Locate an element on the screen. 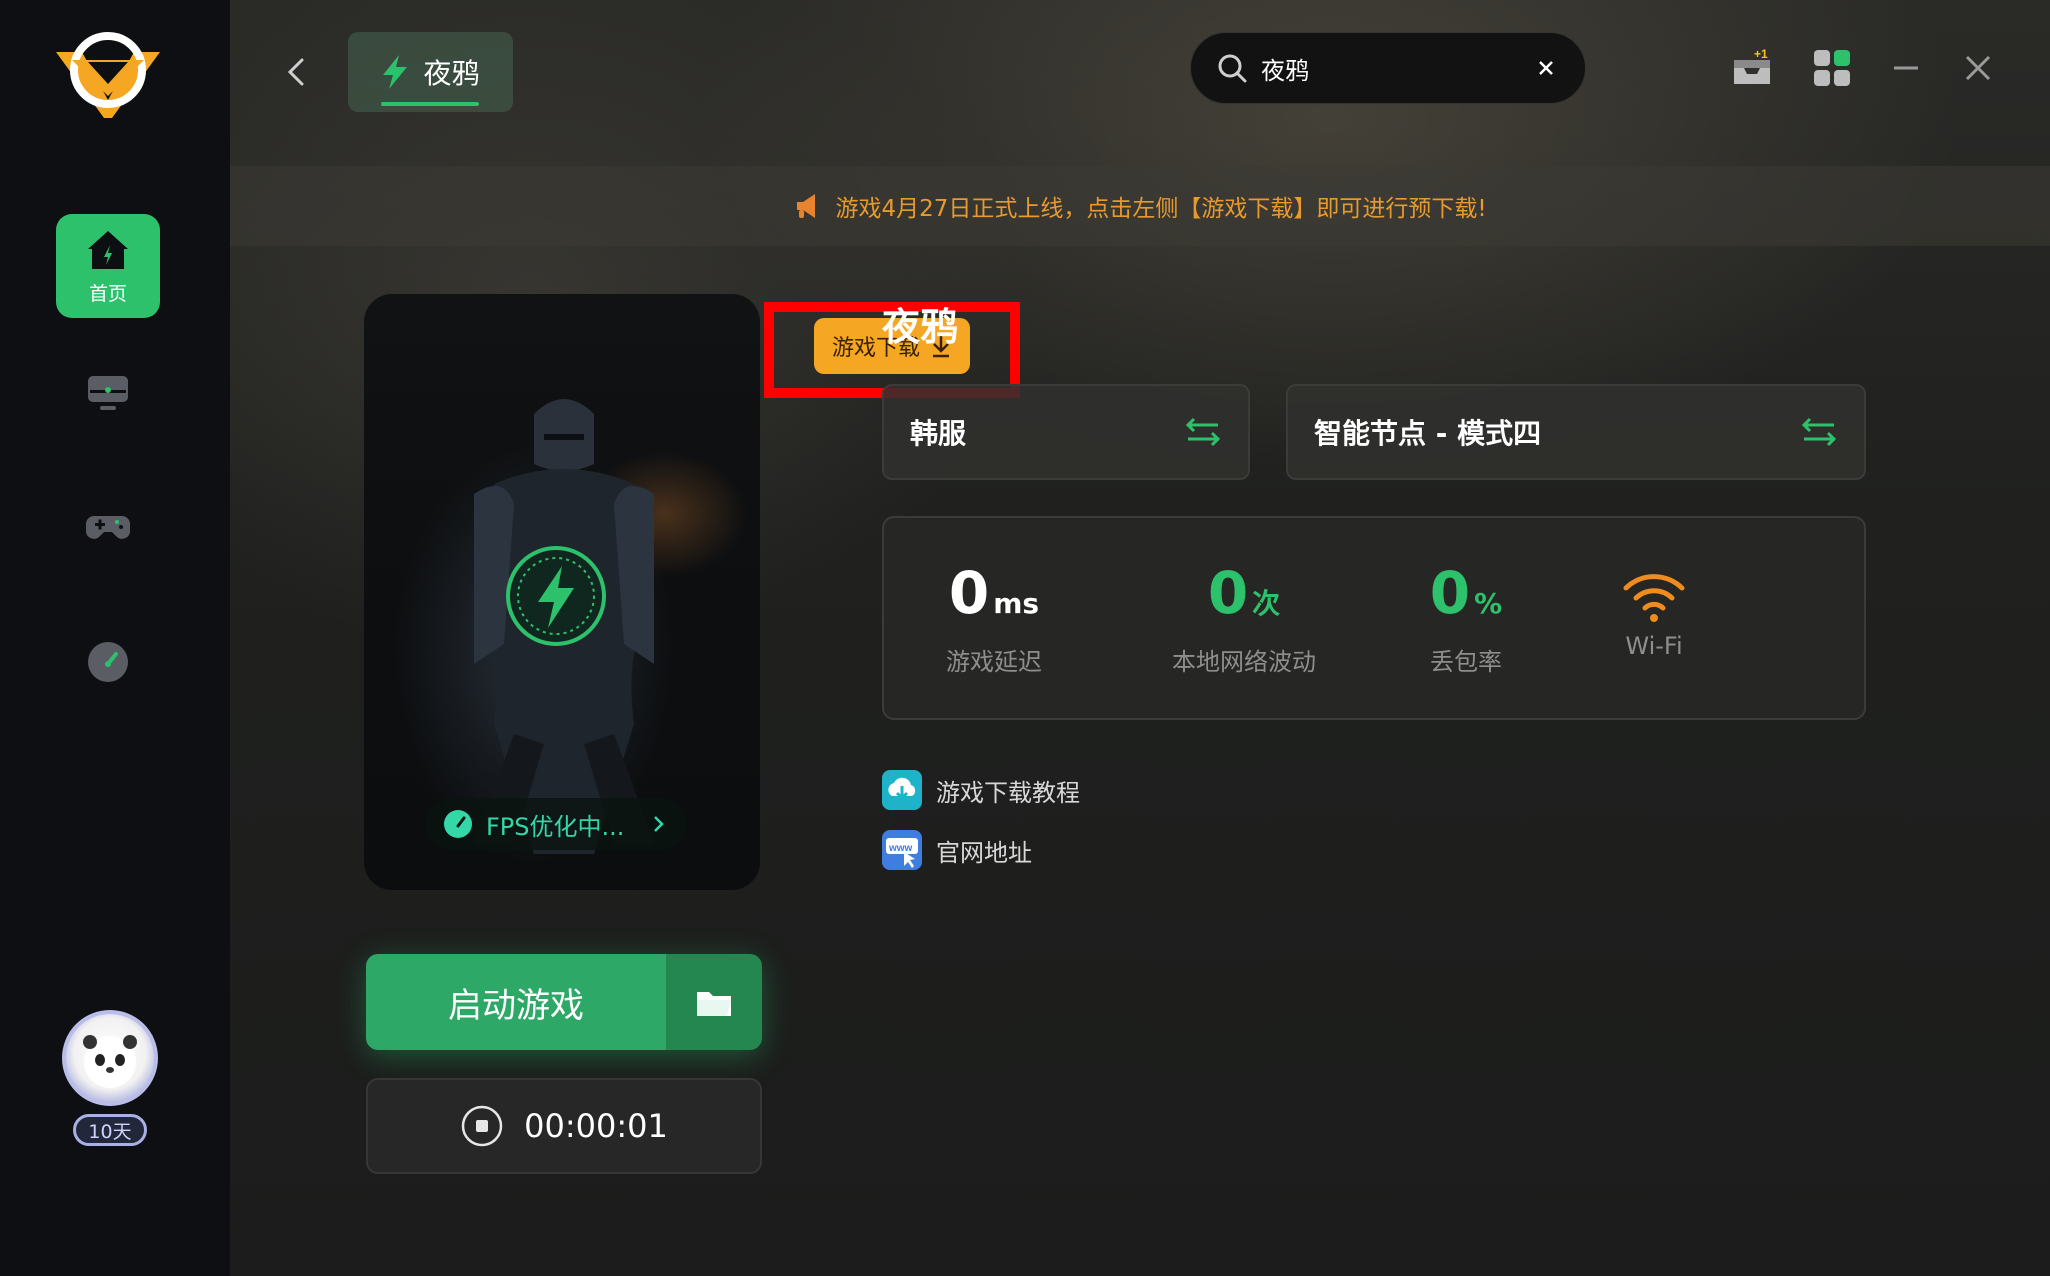 This screenshot has height=1276, width=2050. inbox-plus-one-icon: +1 is located at coordinates (1752, 68).